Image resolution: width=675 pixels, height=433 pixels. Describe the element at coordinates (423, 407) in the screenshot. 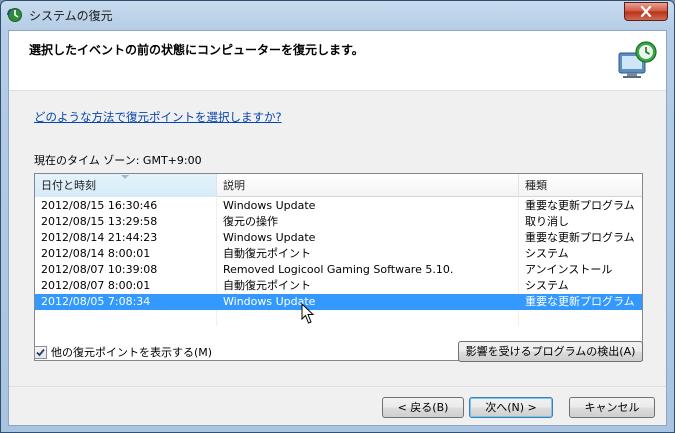

I see `back-button: < 戻る(B)` at that location.